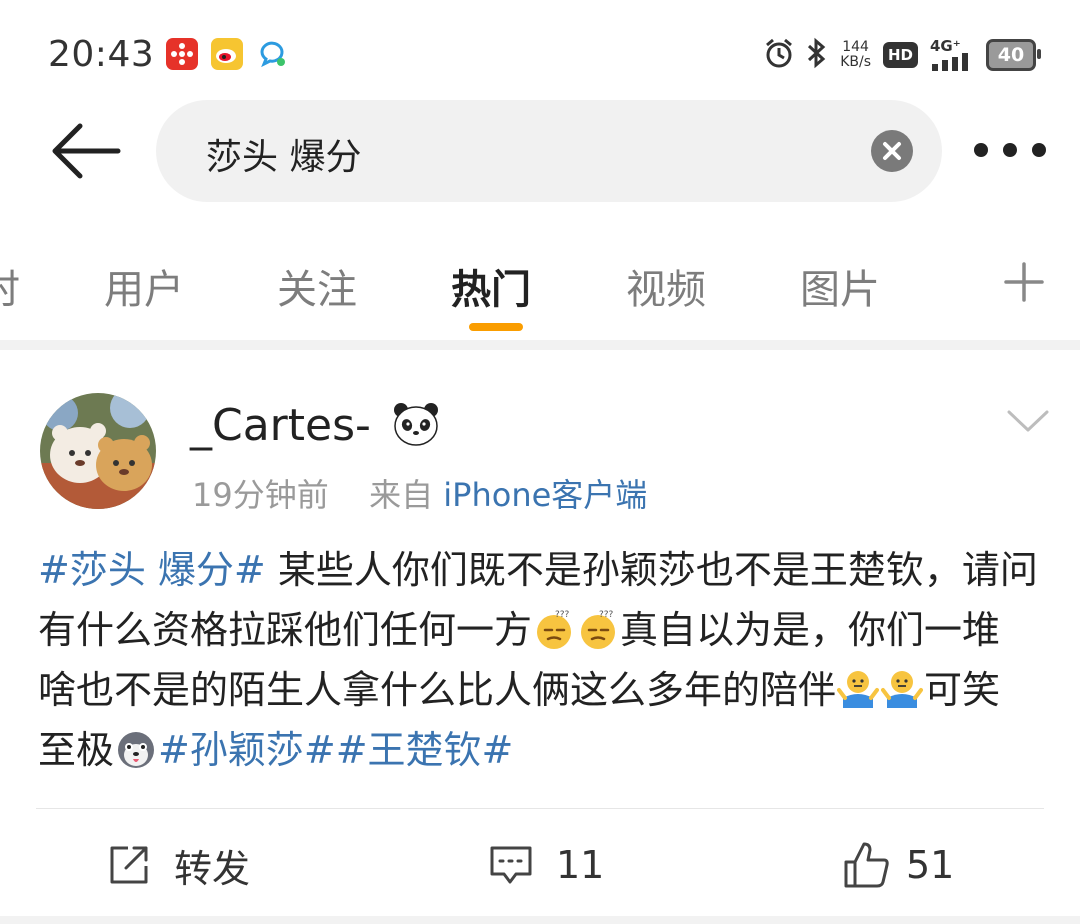 Image resolution: width=1080 pixels, height=924 pixels. Describe the element at coordinates (416, 424) in the screenshot. I see `panda-emoji-icon` at that location.